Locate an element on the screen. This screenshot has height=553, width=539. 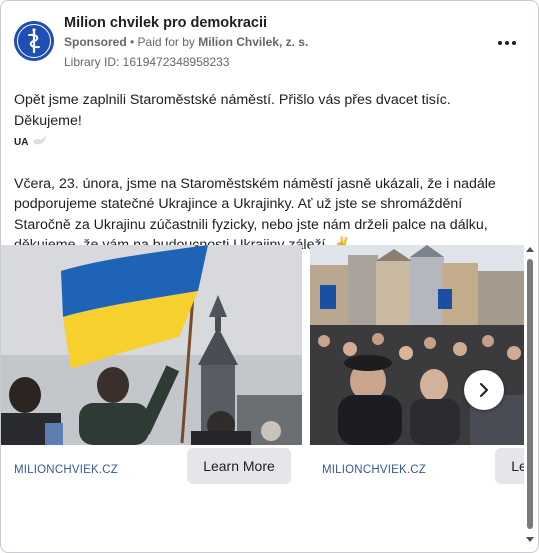
scroll-up-arrow-icon is located at coordinates (530, 249).